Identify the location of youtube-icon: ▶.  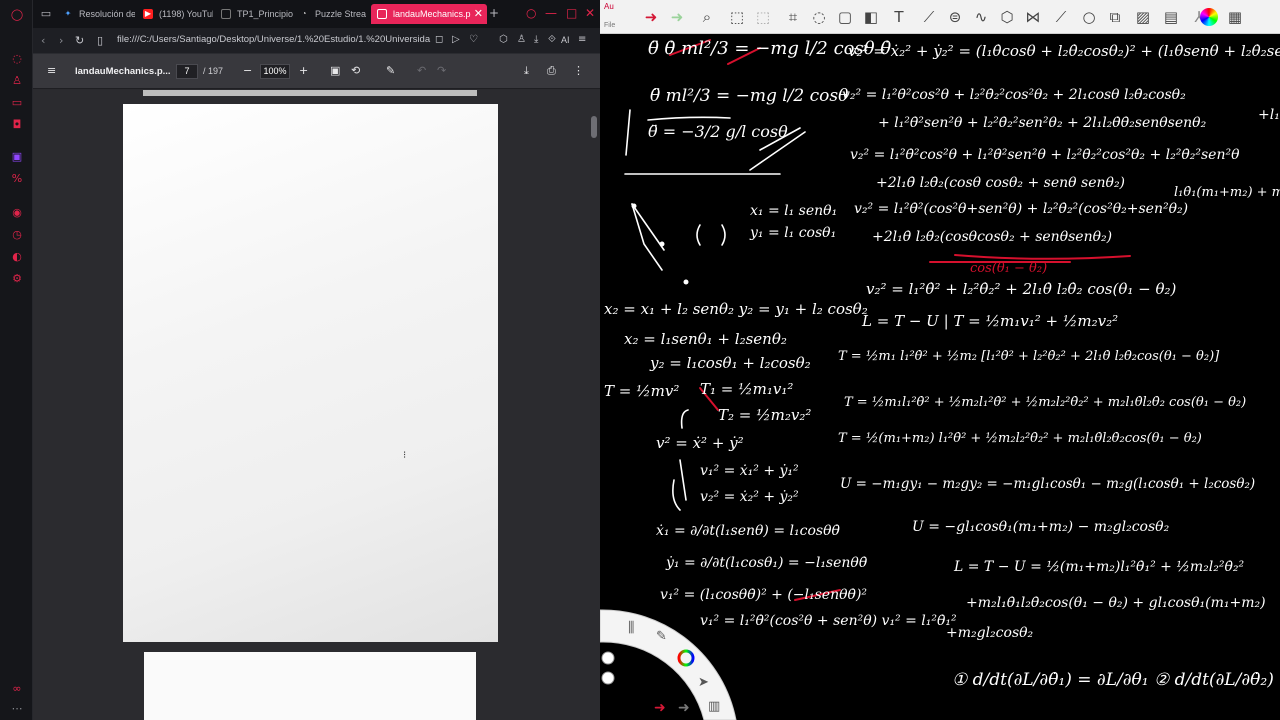
(148, 14).